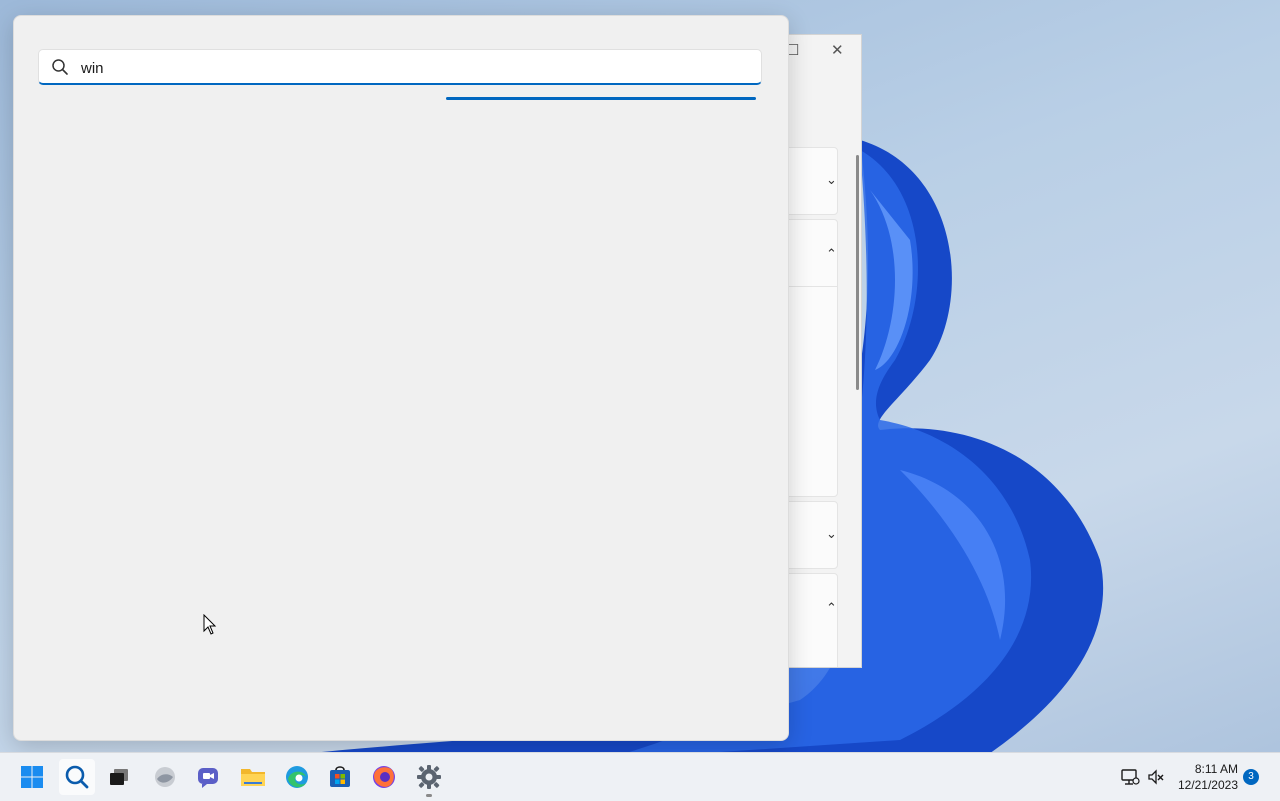 This screenshot has height=801, width=1280. What do you see at coordinates (1205, 777) in the screenshot?
I see `clock: 8:11 AM 12/21/2023` at bounding box center [1205, 777].